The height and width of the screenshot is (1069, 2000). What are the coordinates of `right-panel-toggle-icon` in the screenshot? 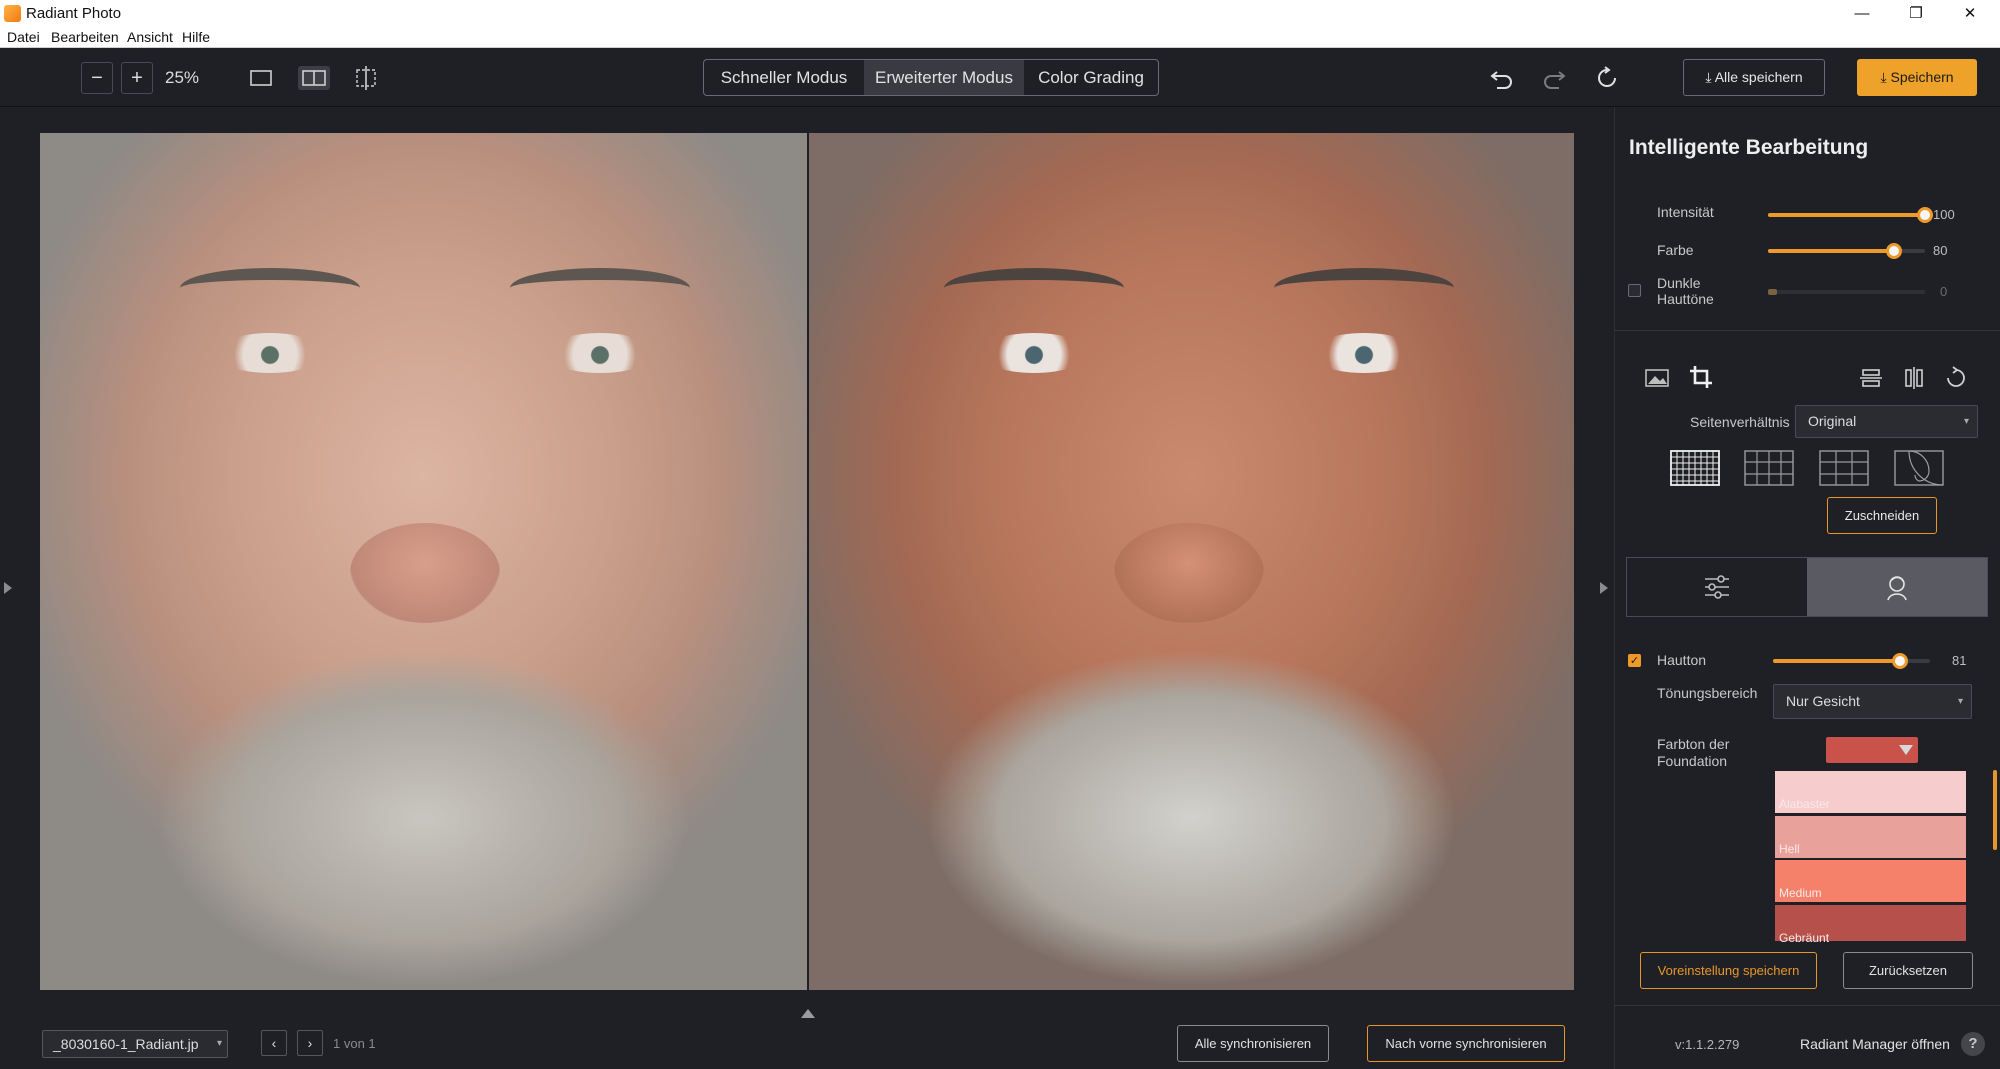 It's located at (1604, 588).